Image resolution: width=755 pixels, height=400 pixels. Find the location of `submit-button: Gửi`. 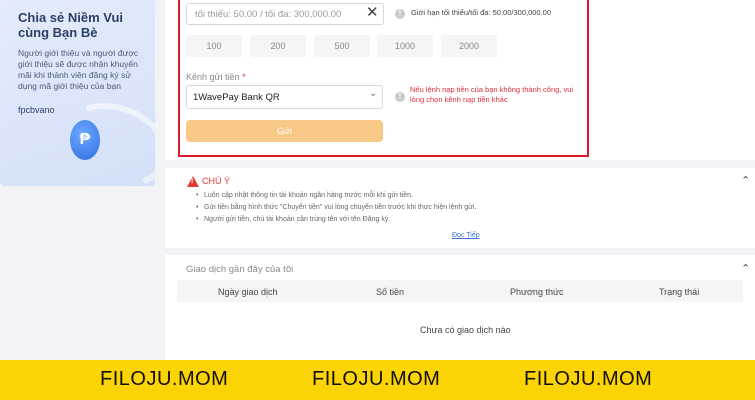

submit-button: Gửi is located at coordinates (284, 131).